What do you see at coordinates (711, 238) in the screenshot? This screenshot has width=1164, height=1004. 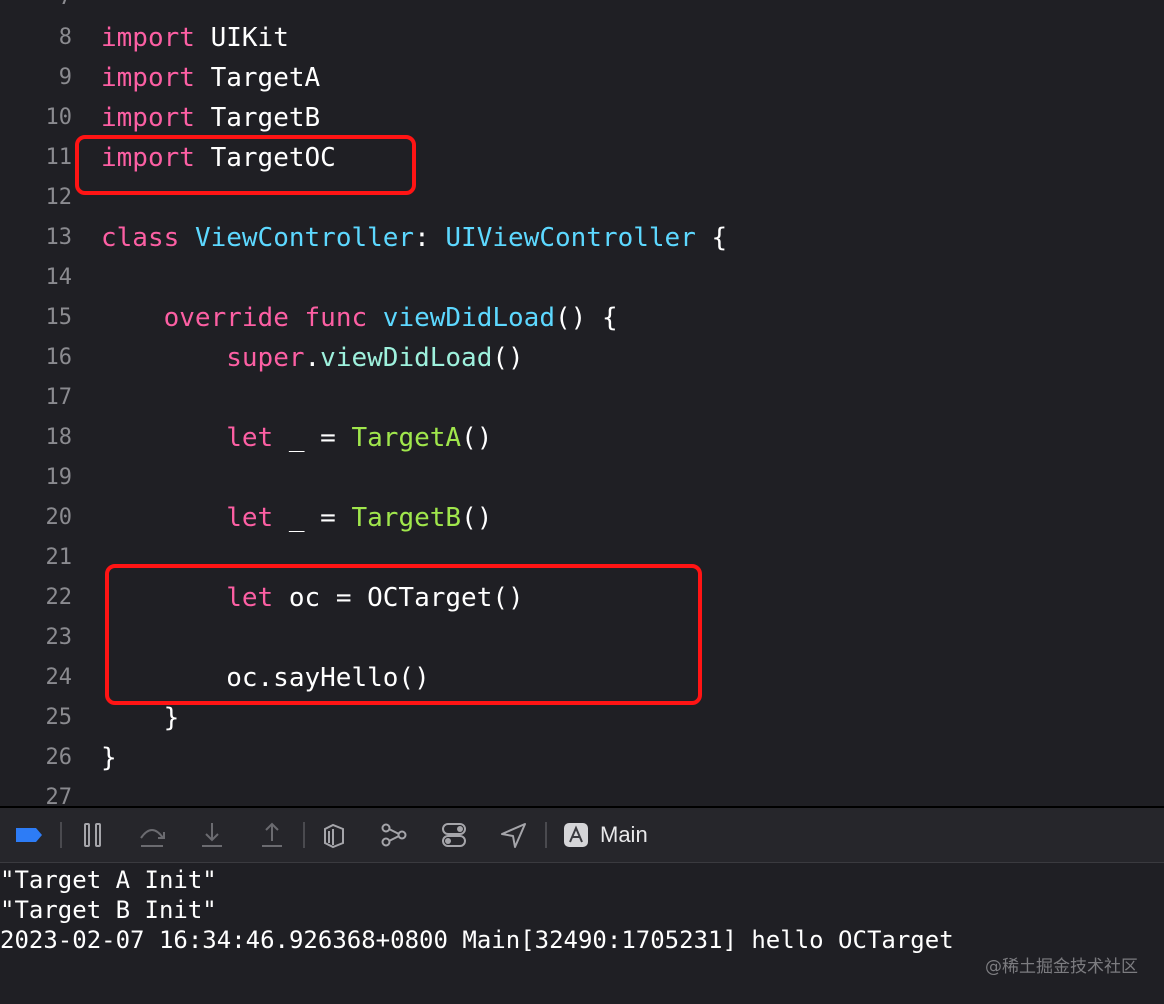 I see `code-token: {` at bounding box center [711, 238].